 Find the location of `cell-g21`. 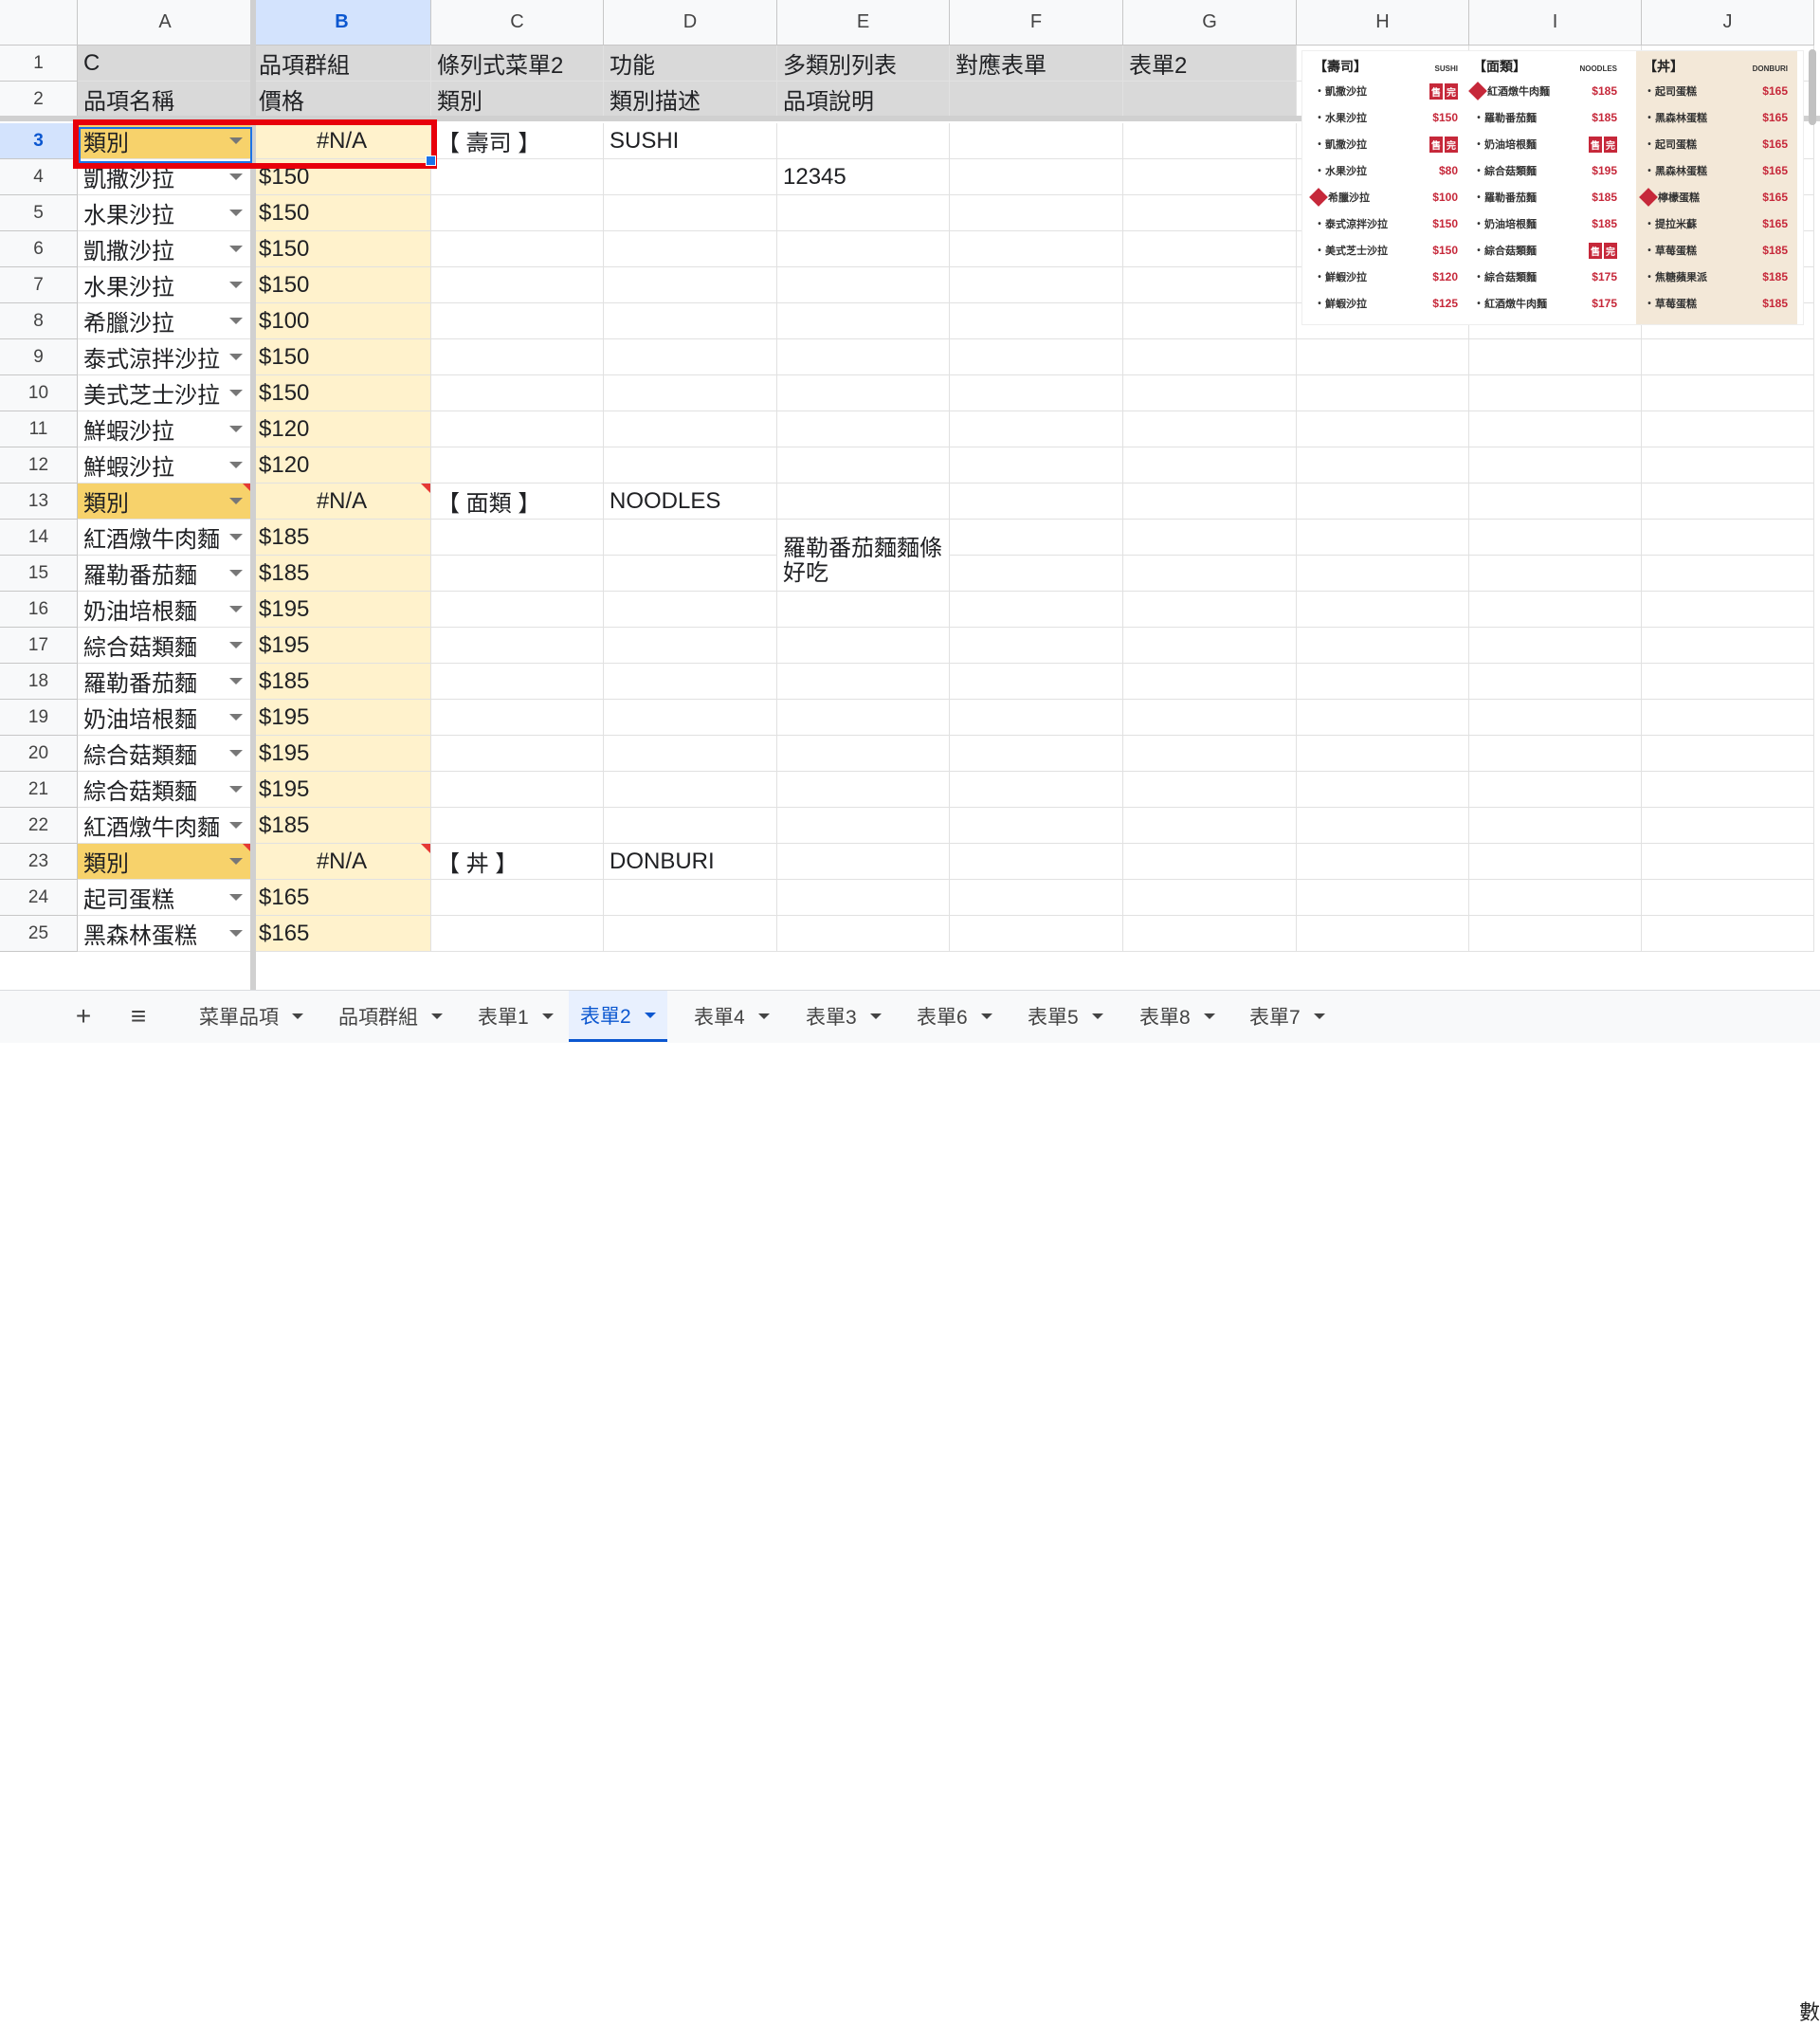

cell-g21 is located at coordinates (1210, 790).